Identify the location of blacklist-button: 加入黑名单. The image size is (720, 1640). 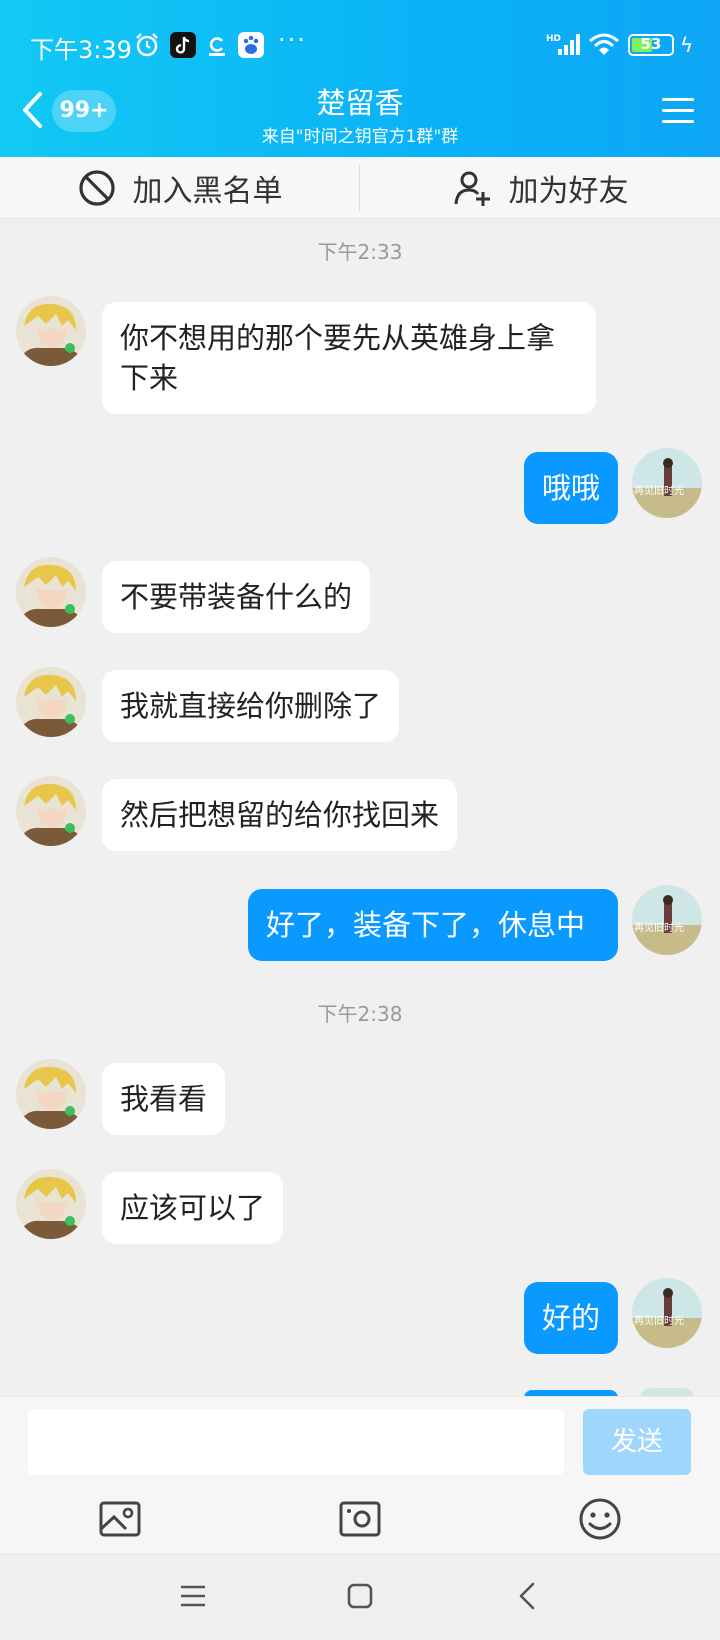
(179, 188).